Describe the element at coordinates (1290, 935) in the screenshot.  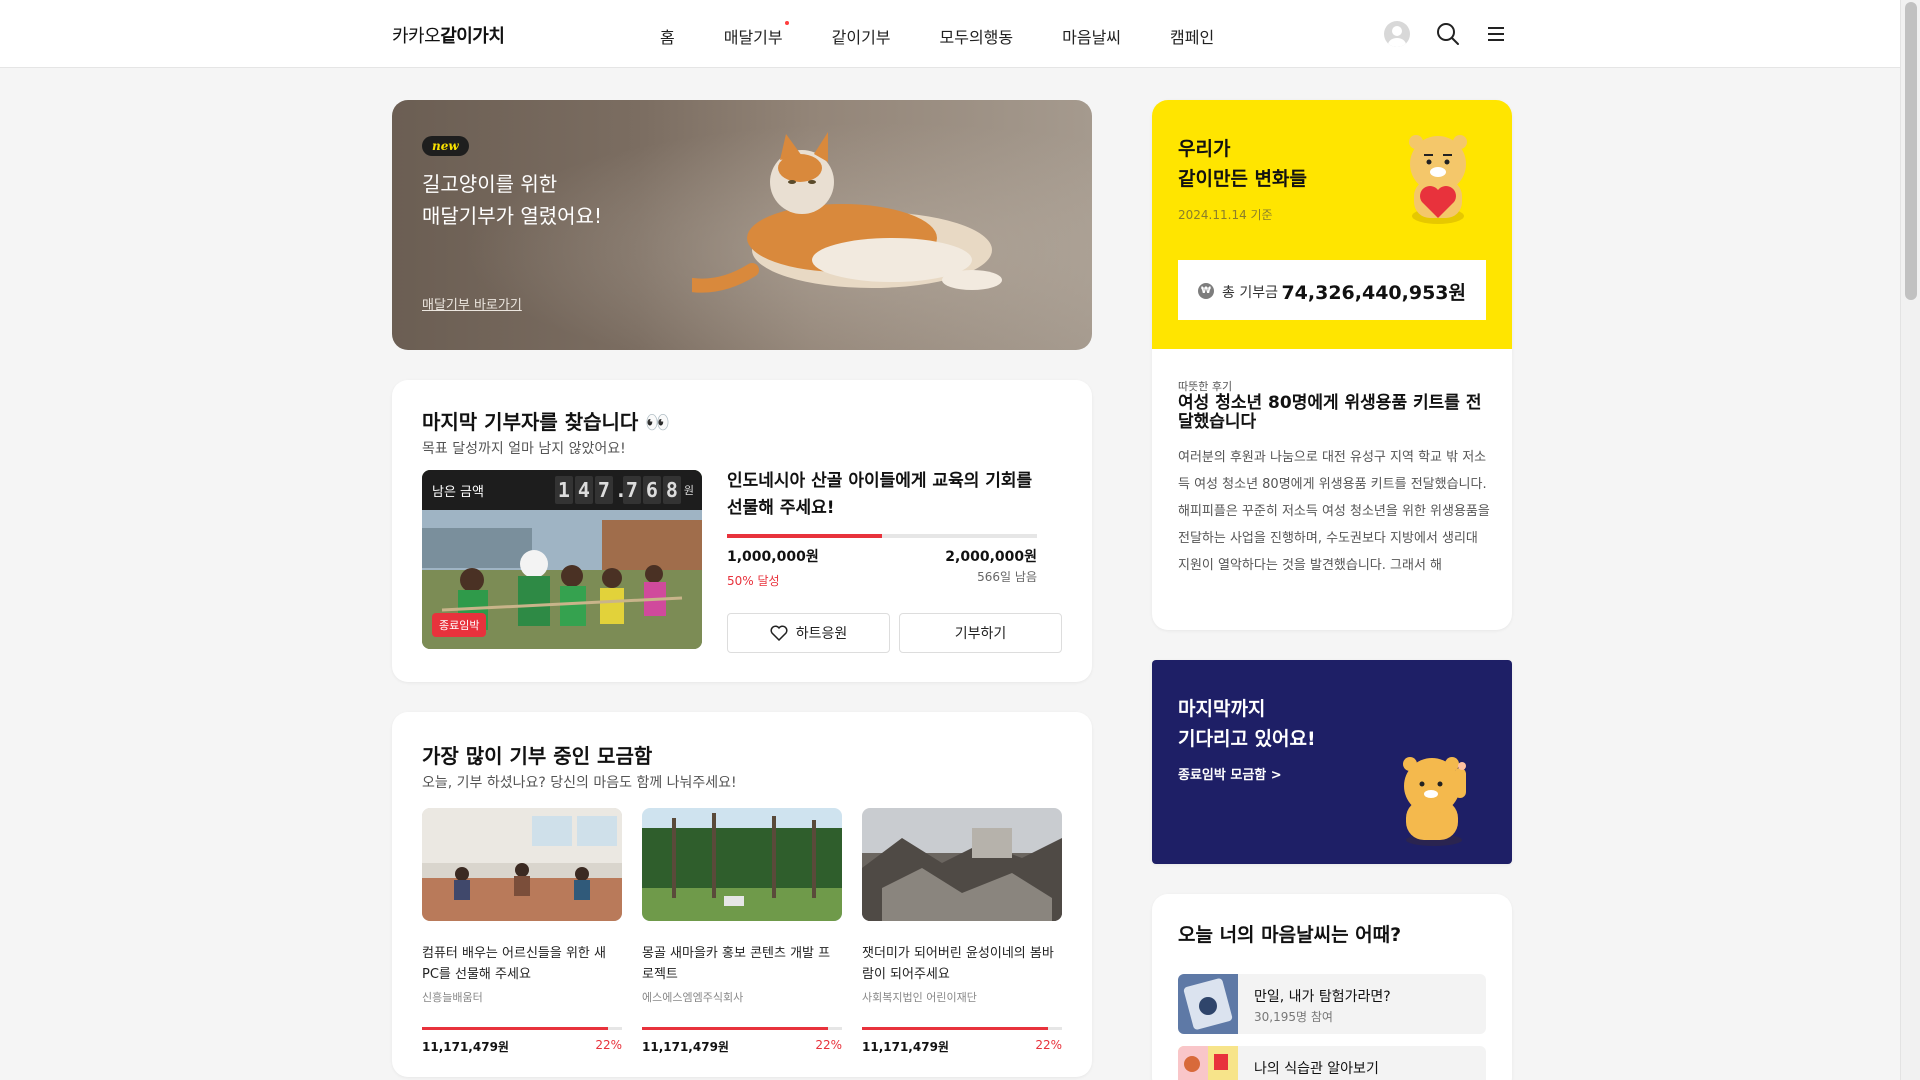
I see `mood-title: 오늘 너의 마음날씨는 어때?` at that location.